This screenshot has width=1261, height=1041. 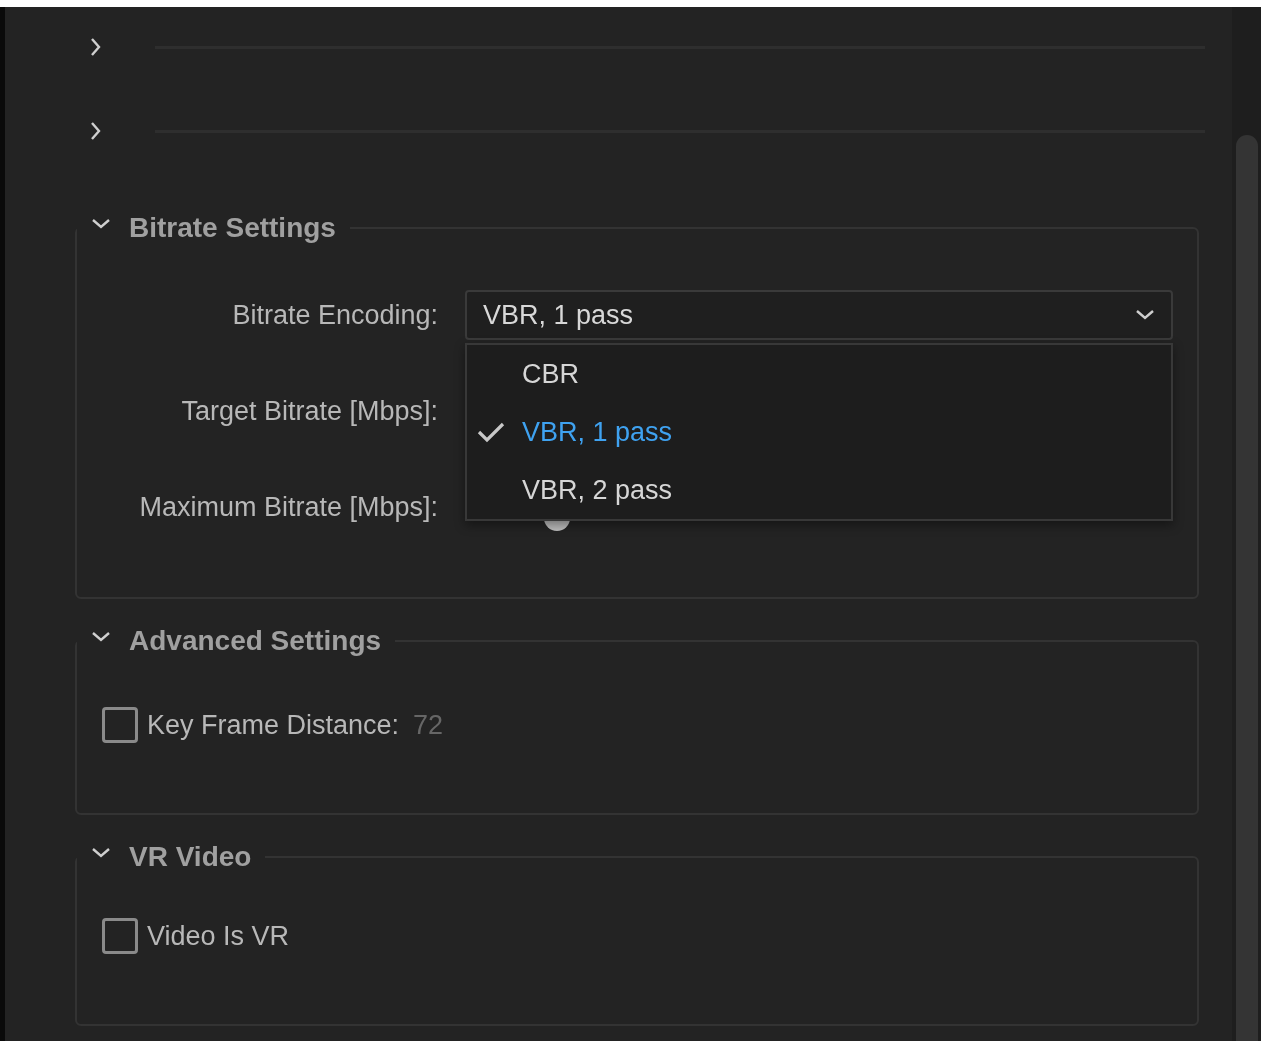 I want to click on field-label: Maximum Bitrate [Mbps]:, so click(x=288, y=507).